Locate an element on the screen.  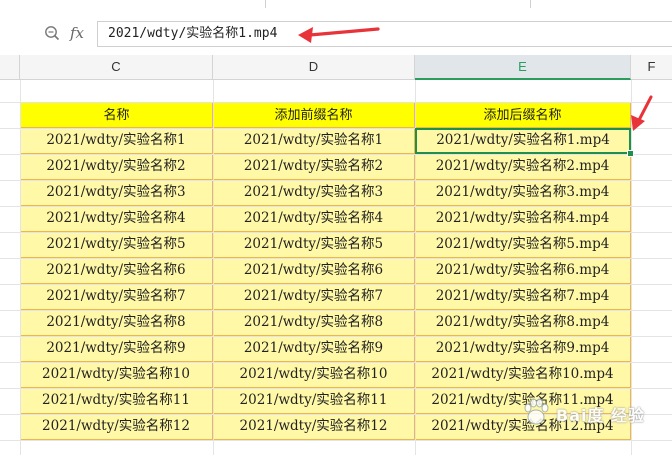
annotation-arrow-formula is located at coordinates (339, 35).